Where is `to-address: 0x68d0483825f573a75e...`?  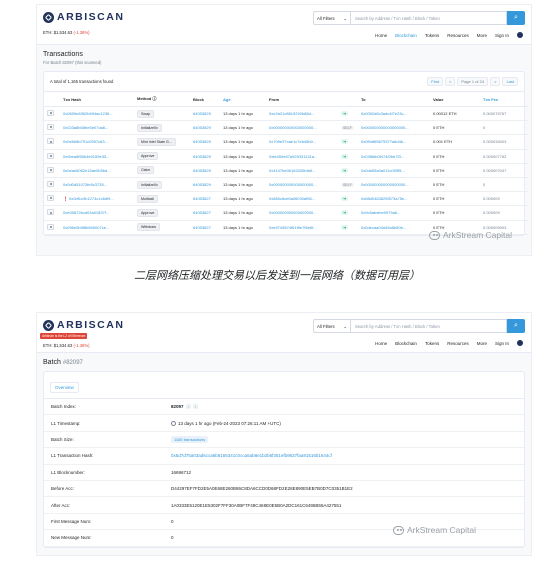 to-address: 0x68d0483825f573a75e... is located at coordinates (394, 199).